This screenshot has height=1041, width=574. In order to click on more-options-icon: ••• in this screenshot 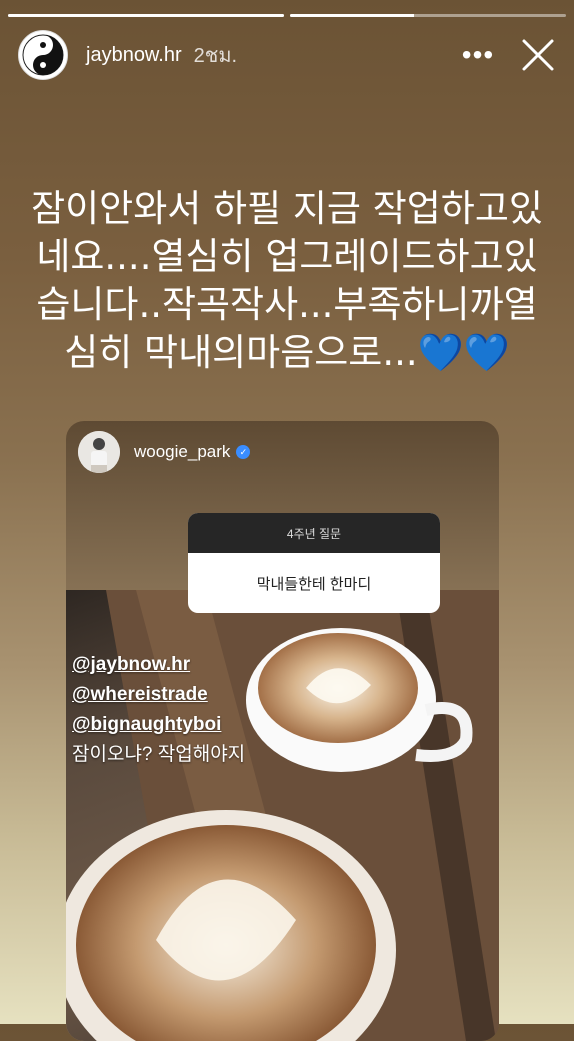, I will do `click(478, 55)`.